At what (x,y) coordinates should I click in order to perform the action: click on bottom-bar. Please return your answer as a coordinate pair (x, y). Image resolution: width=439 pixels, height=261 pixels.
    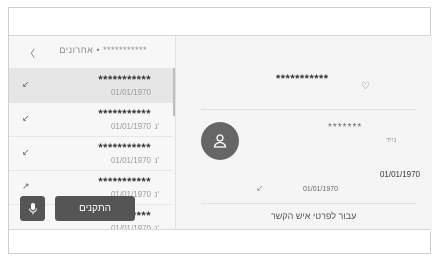
    Looking at the image, I should click on (219, 241).